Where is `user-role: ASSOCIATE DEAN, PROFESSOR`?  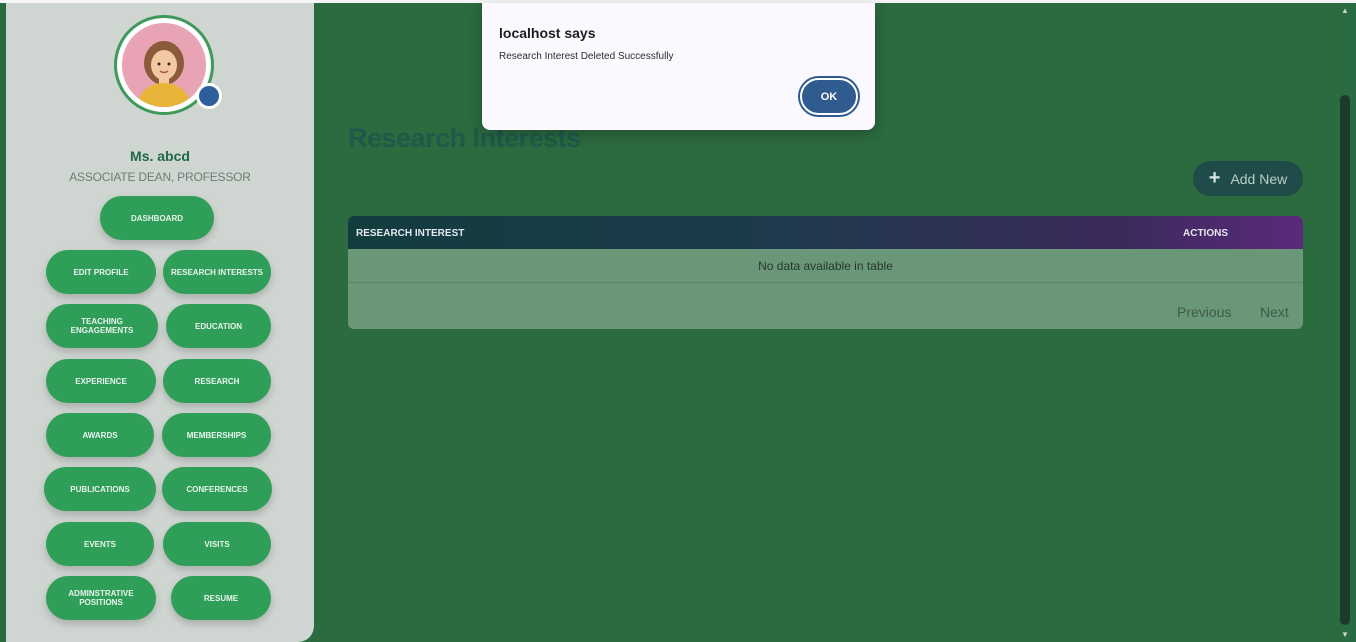
user-role: ASSOCIATE DEAN, PROFESSOR is located at coordinates (160, 177).